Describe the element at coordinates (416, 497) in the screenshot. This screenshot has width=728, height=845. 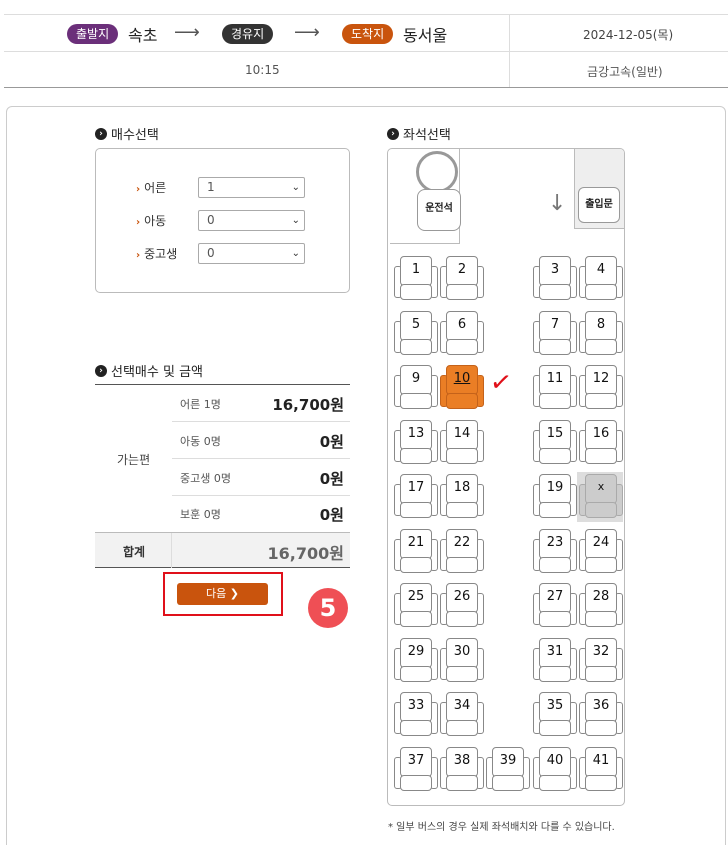
I see `seat-17: 17` at that location.